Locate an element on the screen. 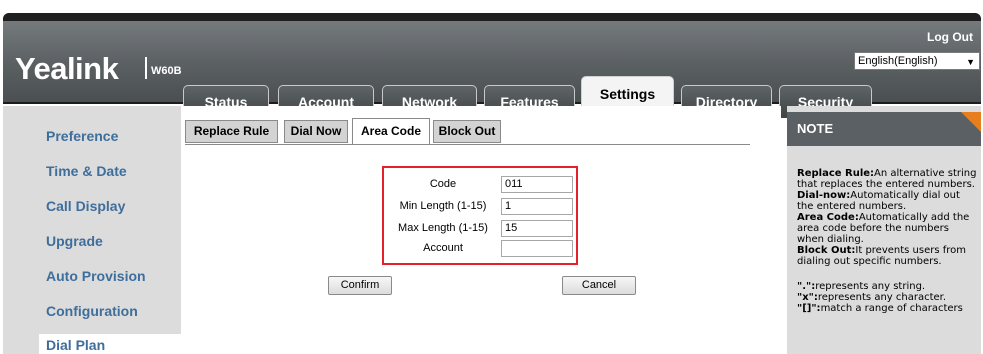 This screenshot has width=983, height=354. subtab-area-code: Area Code is located at coordinates (391, 131).